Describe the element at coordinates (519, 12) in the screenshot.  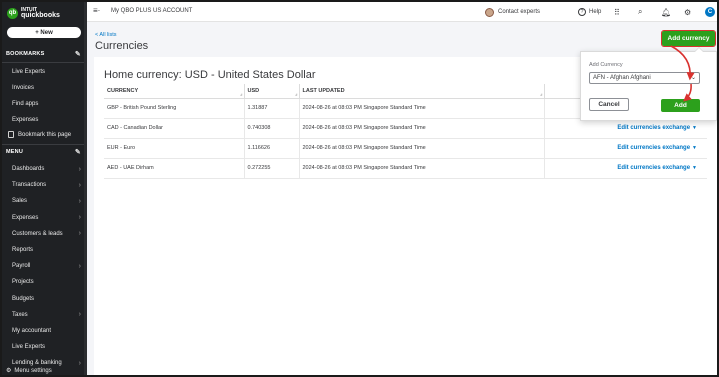
I see `contact-experts-label: Contact experts` at that location.